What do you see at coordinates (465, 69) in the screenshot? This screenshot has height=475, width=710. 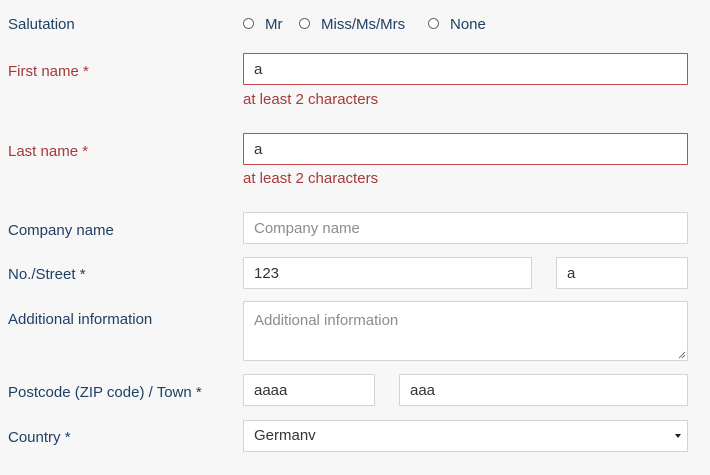 I see `first-name-input` at bounding box center [465, 69].